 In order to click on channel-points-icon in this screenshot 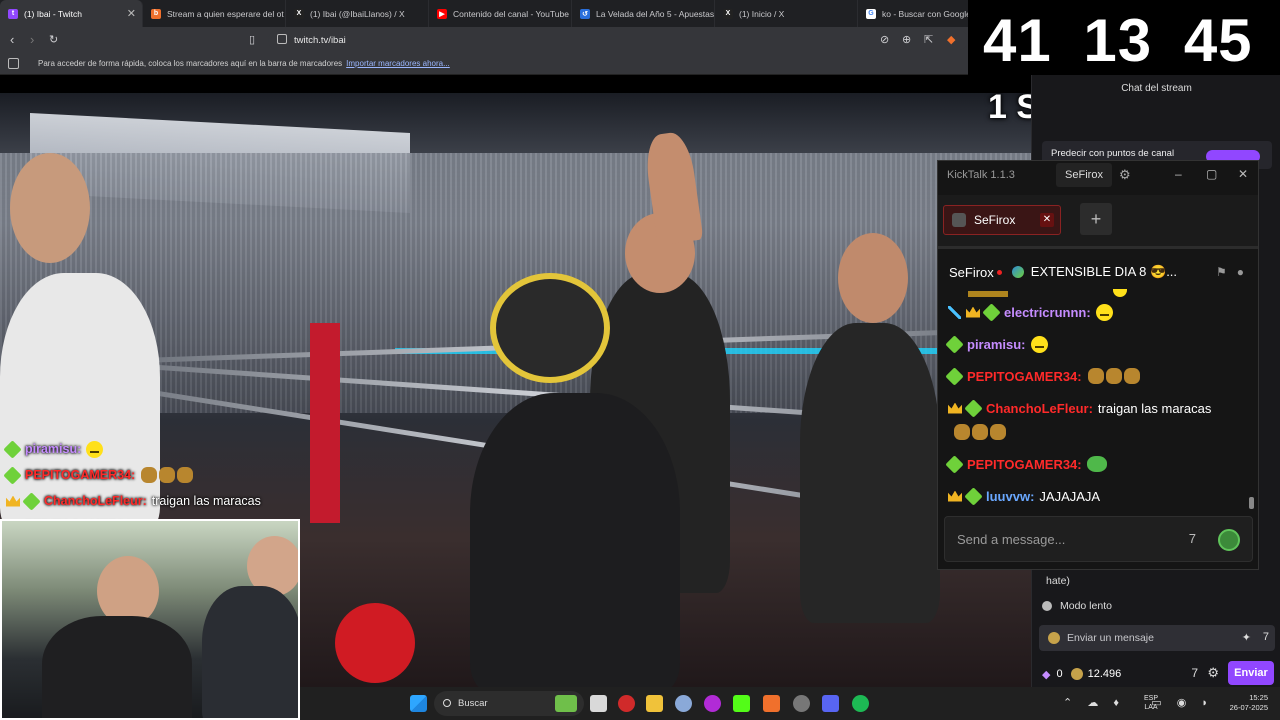, I will do `click(1076, 674)`.